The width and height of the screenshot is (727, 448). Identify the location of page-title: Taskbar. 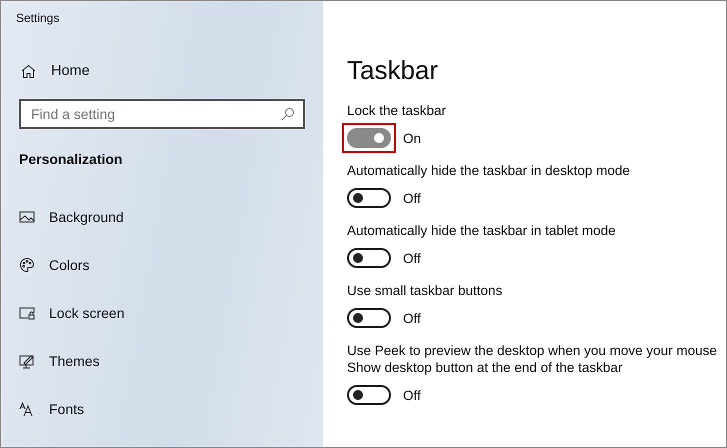
(393, 70).